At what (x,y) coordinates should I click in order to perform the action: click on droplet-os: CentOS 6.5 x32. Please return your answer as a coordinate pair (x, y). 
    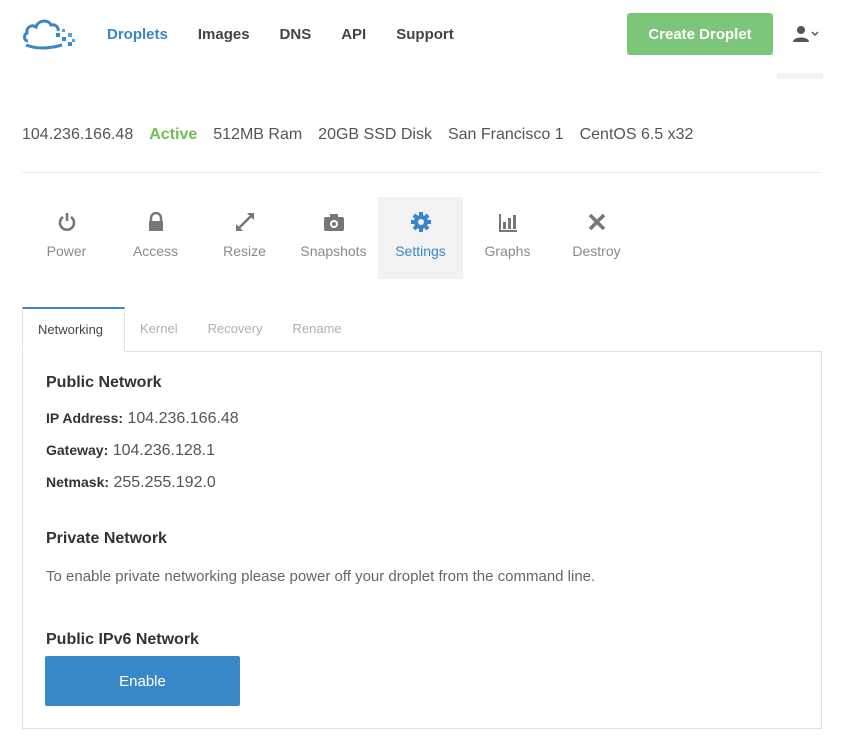
    Looking at the image, I should click on (636, 134).